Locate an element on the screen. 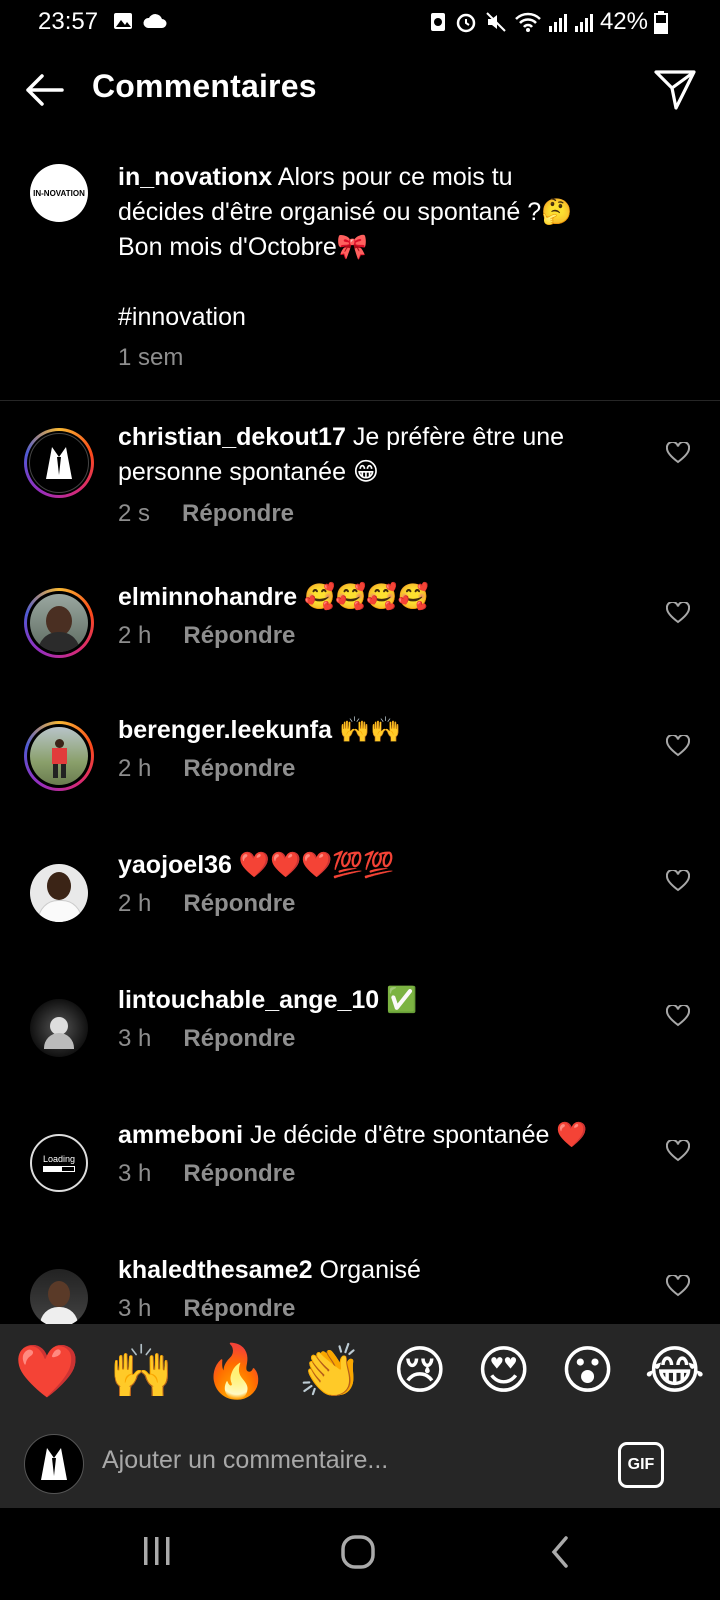 This screenshot has height=1600, width=720. gallery-icon is located at coordinates (123, 21).